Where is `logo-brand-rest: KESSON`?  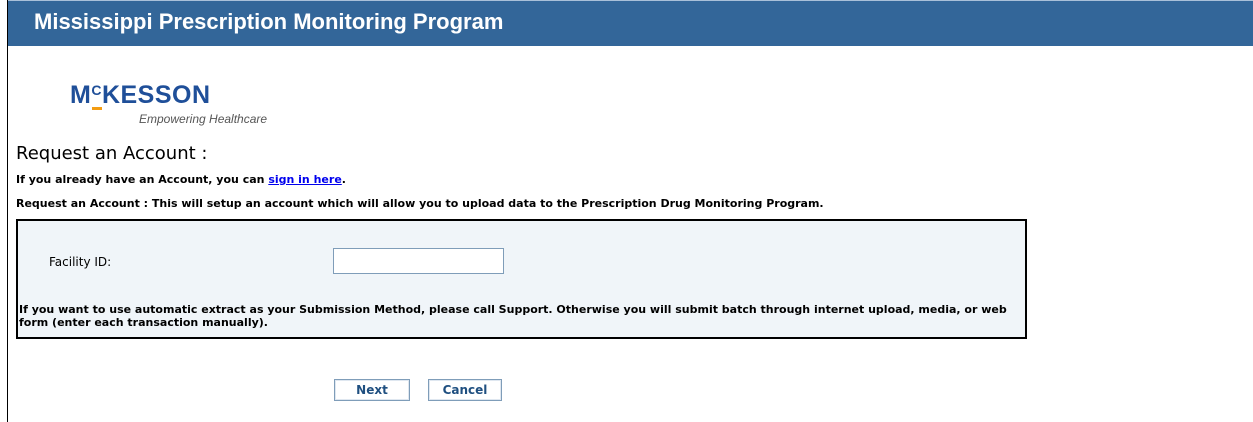 logo-brand-rest: KESSON is located at coordinates (156, 95).